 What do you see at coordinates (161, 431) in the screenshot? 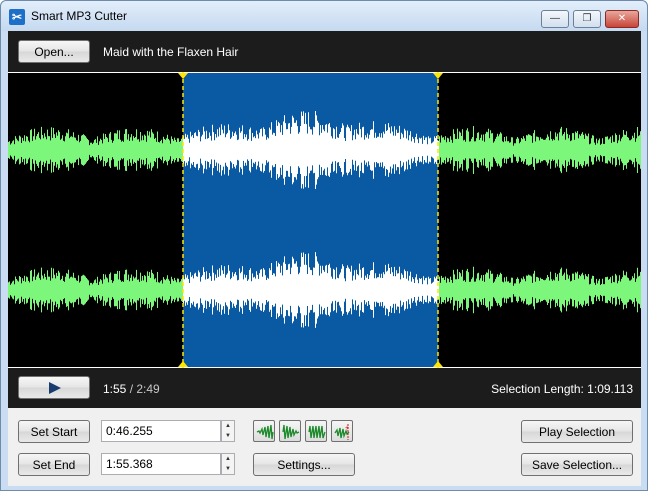
I see `start-time-field: 0:46.255` at bounding box center [161, 431].